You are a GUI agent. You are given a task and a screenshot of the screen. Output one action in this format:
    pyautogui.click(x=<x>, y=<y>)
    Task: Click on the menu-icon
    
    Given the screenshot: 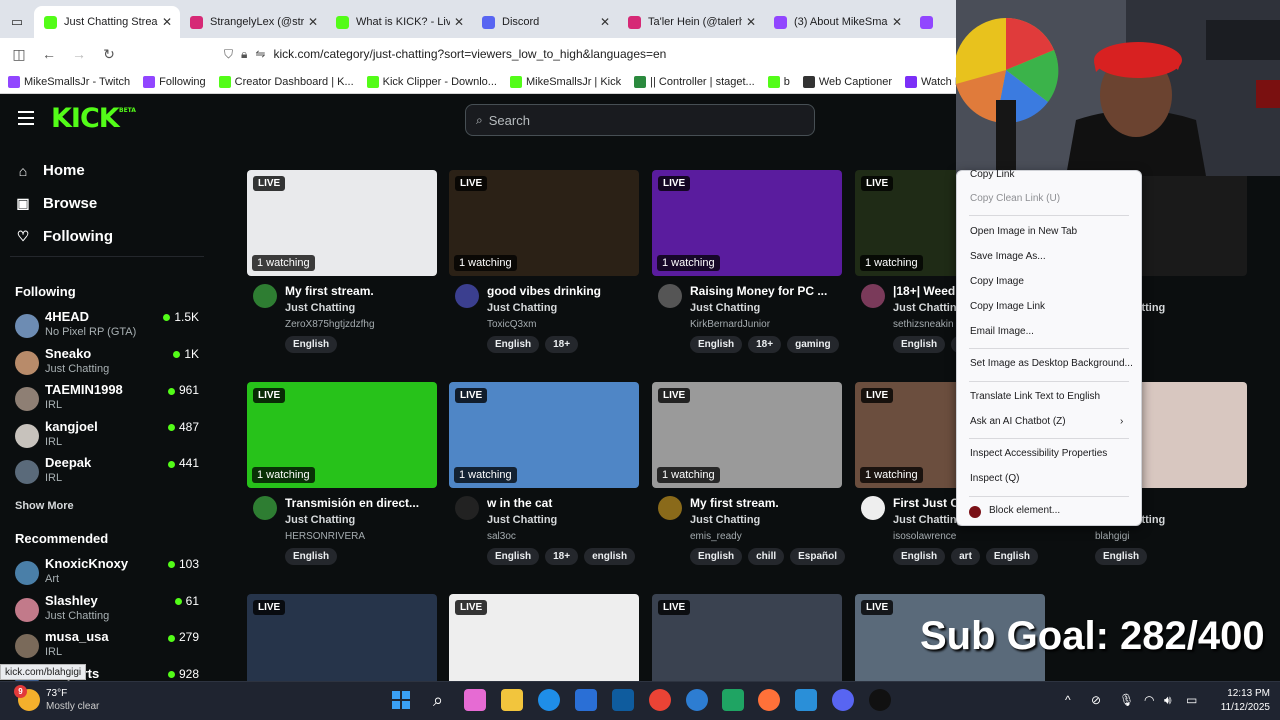 What is the action you would take?
    pyautogui.click(x=26, y=118)
    